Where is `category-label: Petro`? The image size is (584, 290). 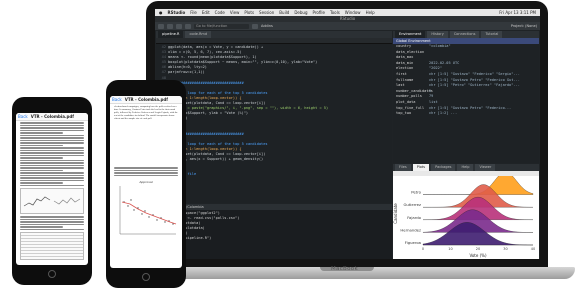
category-label: Petro is located at coordinates (416, 192).